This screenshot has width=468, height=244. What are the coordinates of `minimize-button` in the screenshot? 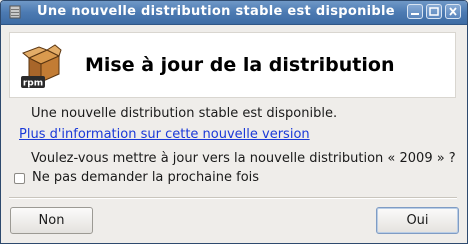 It's located at (415, 11).